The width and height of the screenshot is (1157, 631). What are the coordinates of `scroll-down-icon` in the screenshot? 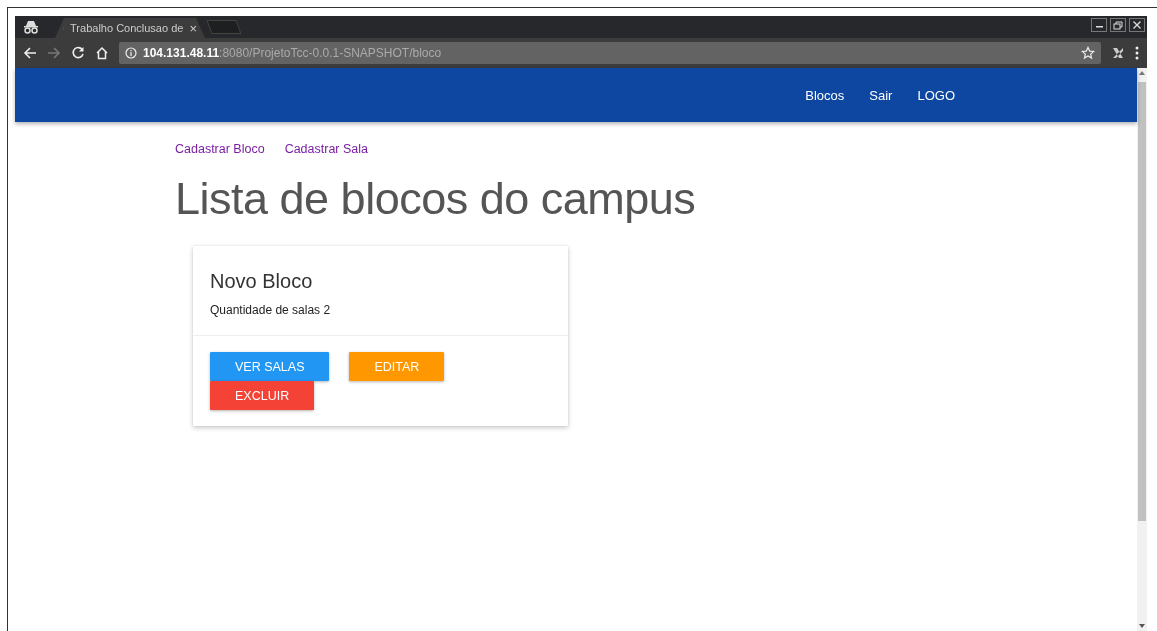 It's located at (1142, 626).